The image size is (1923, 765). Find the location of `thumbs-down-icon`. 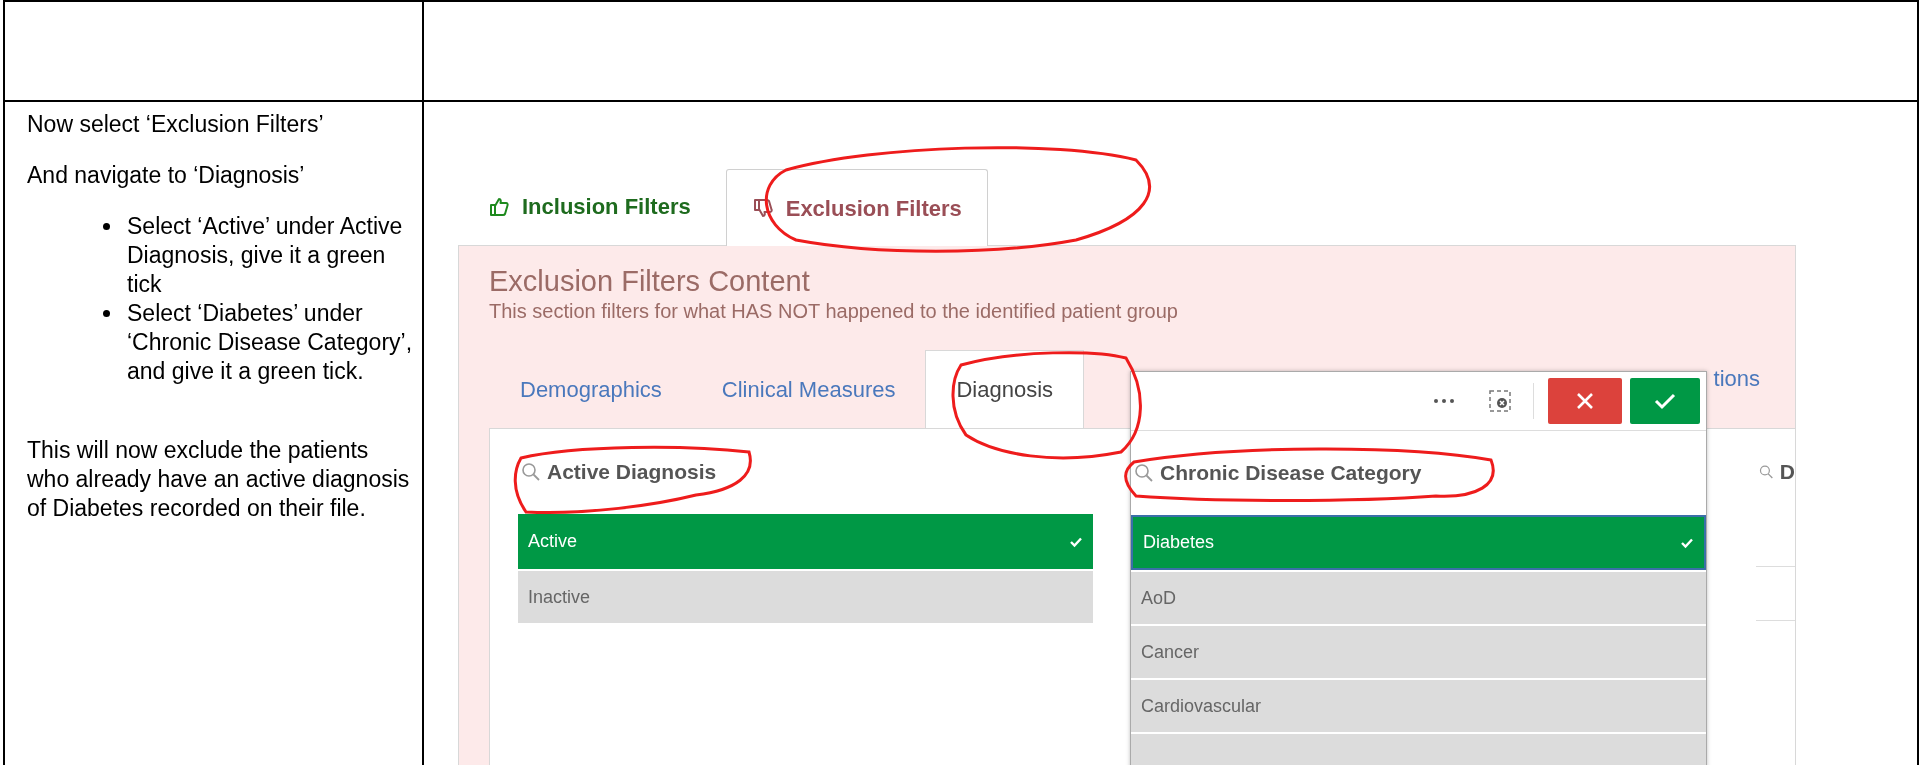

thumbs-down-icon is located at coordinates (762, 208).